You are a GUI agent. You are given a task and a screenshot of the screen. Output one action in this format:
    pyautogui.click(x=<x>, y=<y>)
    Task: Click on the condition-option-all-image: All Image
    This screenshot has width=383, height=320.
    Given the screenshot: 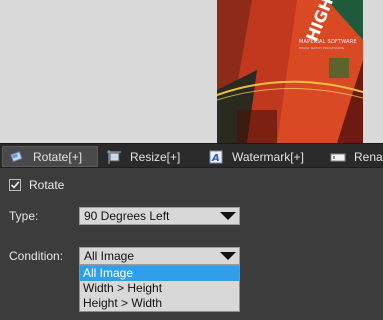 What is the action you would take?
    pyautogui.click(x=159, y=273)
    